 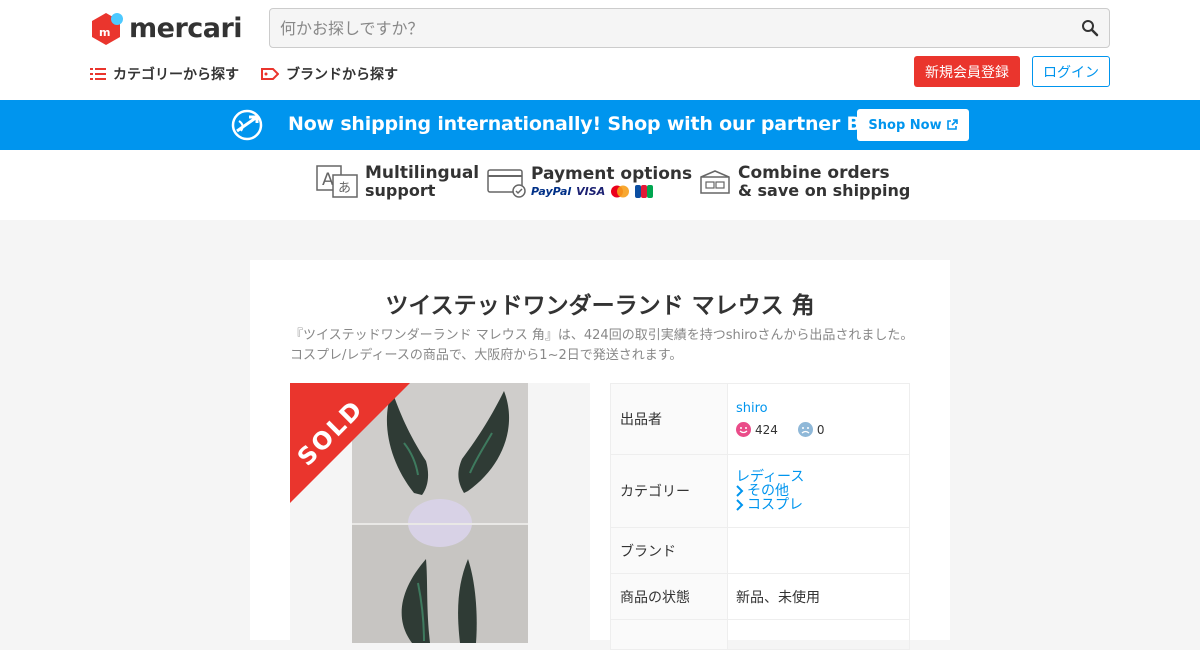 What do you see at coordinates (669, 491) in the screenshot?
I see `category-key: カテゴリー` at bounding box center [669, 491].